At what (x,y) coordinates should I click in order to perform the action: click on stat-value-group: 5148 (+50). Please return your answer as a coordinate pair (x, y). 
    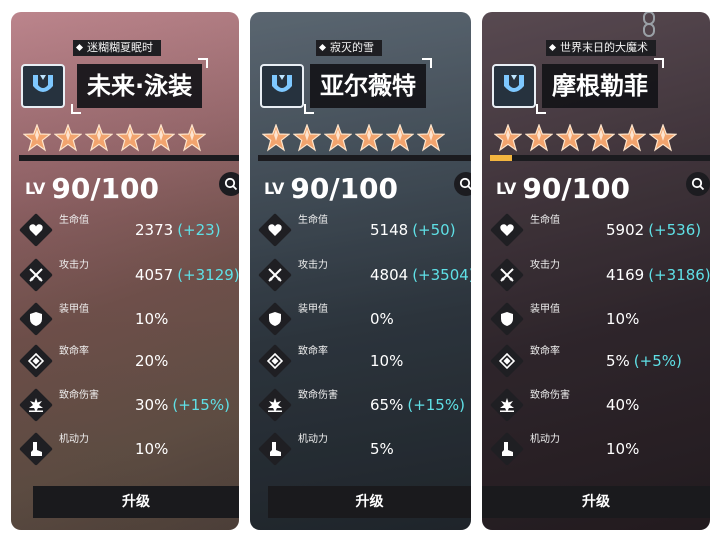
    Looking at the image, I should click on (413, 230).